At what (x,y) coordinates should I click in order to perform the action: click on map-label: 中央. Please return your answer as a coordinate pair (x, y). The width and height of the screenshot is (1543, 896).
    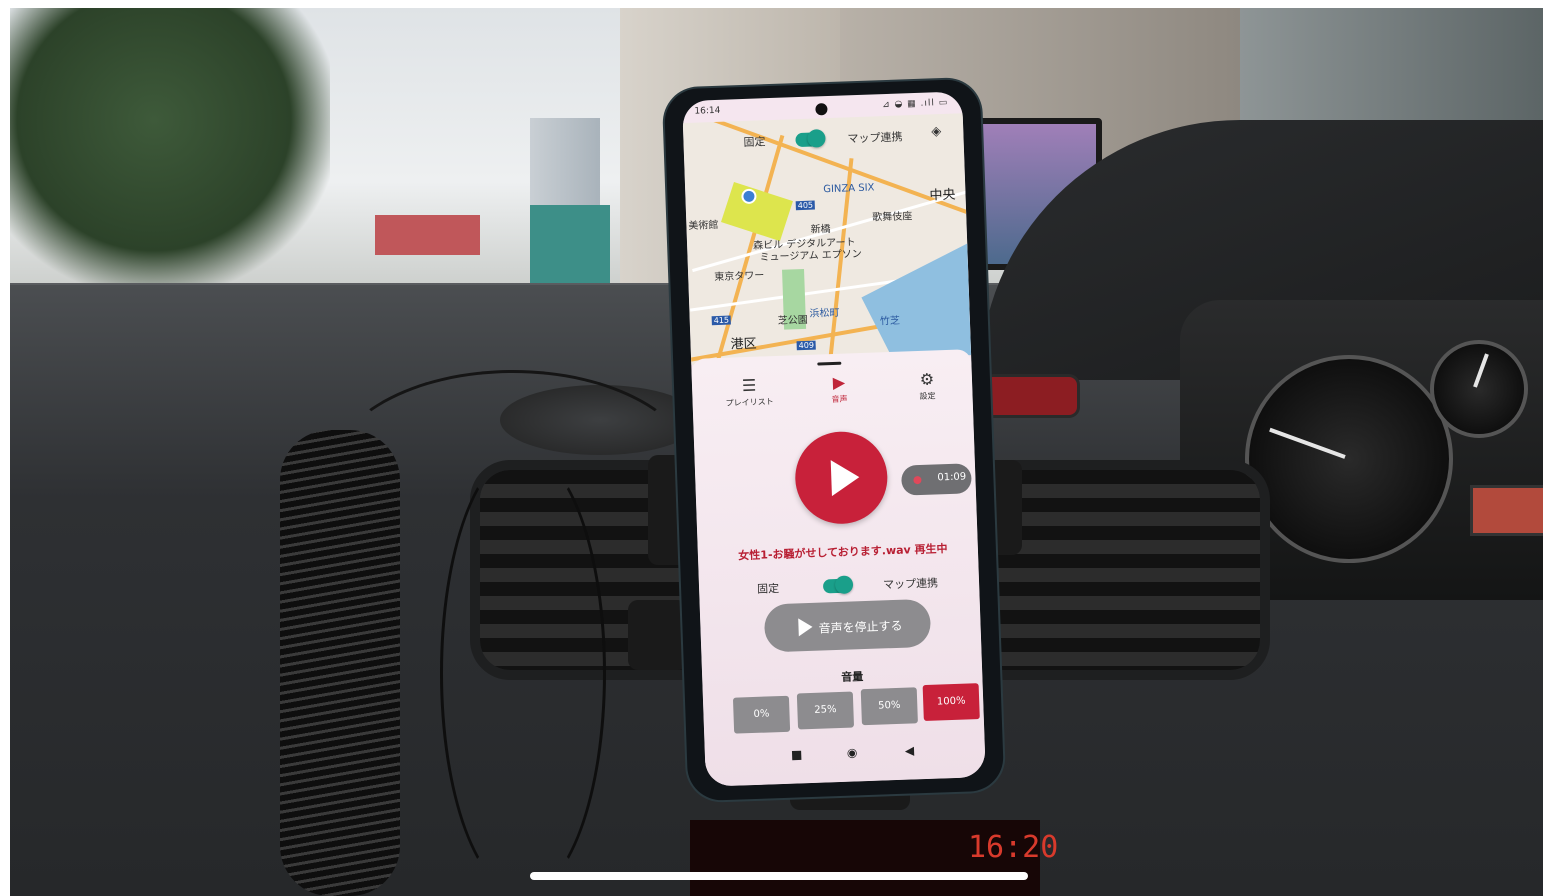
    Looking at the image, I should click on (942, 195).